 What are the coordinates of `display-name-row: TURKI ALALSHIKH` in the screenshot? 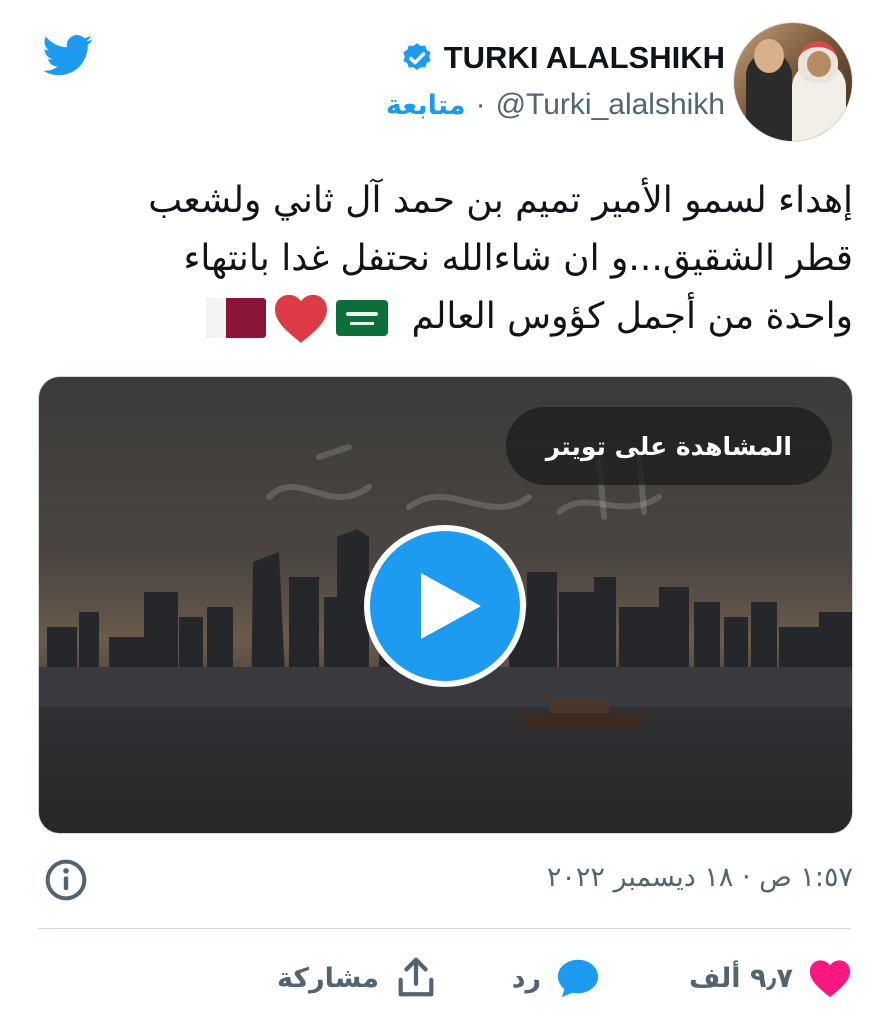 It's located at (562, 58).